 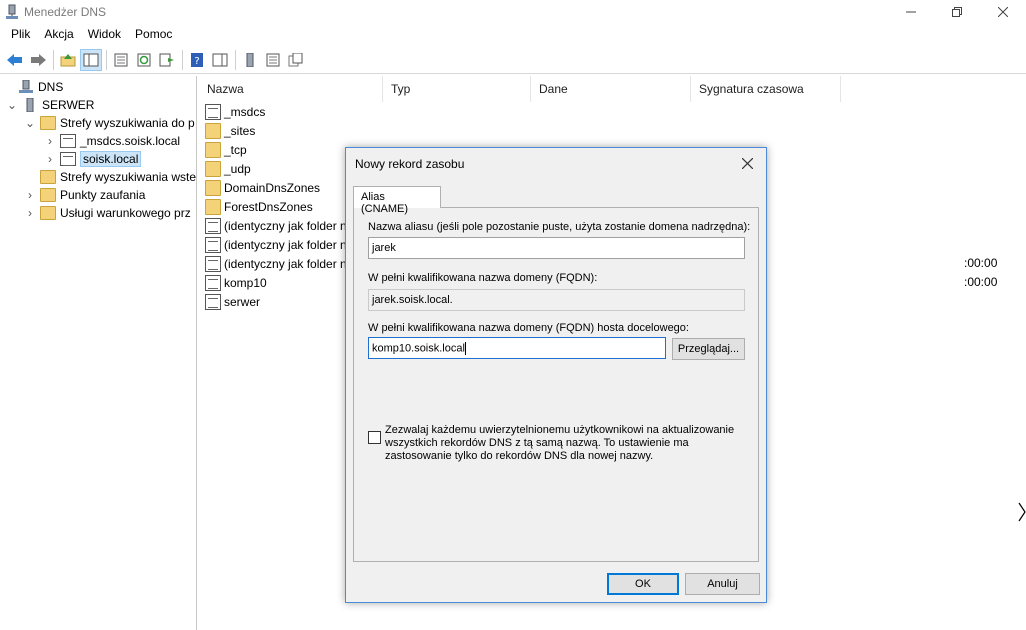 What do you see at coordinates (128, 177) in the screenshot?
I see `tree-label: Strefy wyszukiwania wste` at bounding box center [128, 177].